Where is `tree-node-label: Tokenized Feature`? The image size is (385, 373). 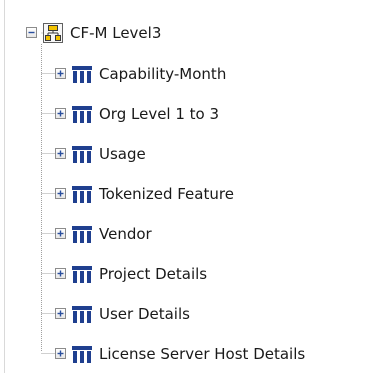 tree-node-label: Tokenized Feature is located at coordinates (166, 194).